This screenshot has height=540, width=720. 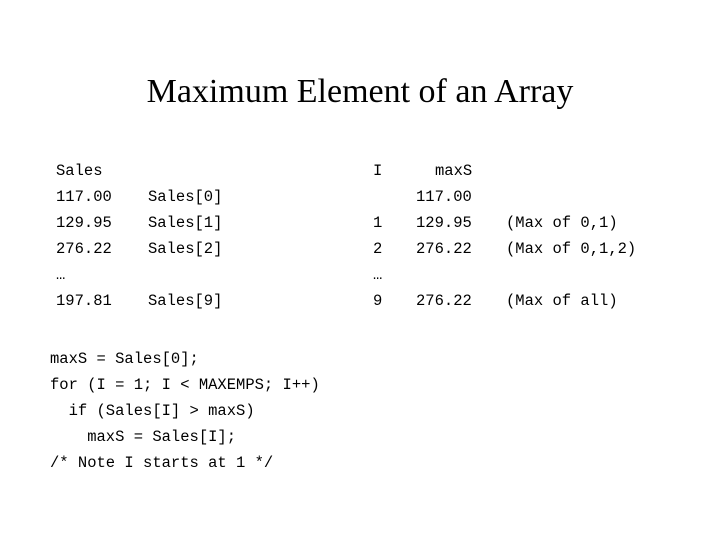 I want to click on trace-column-header-i: I, so click(x=378, y=171).